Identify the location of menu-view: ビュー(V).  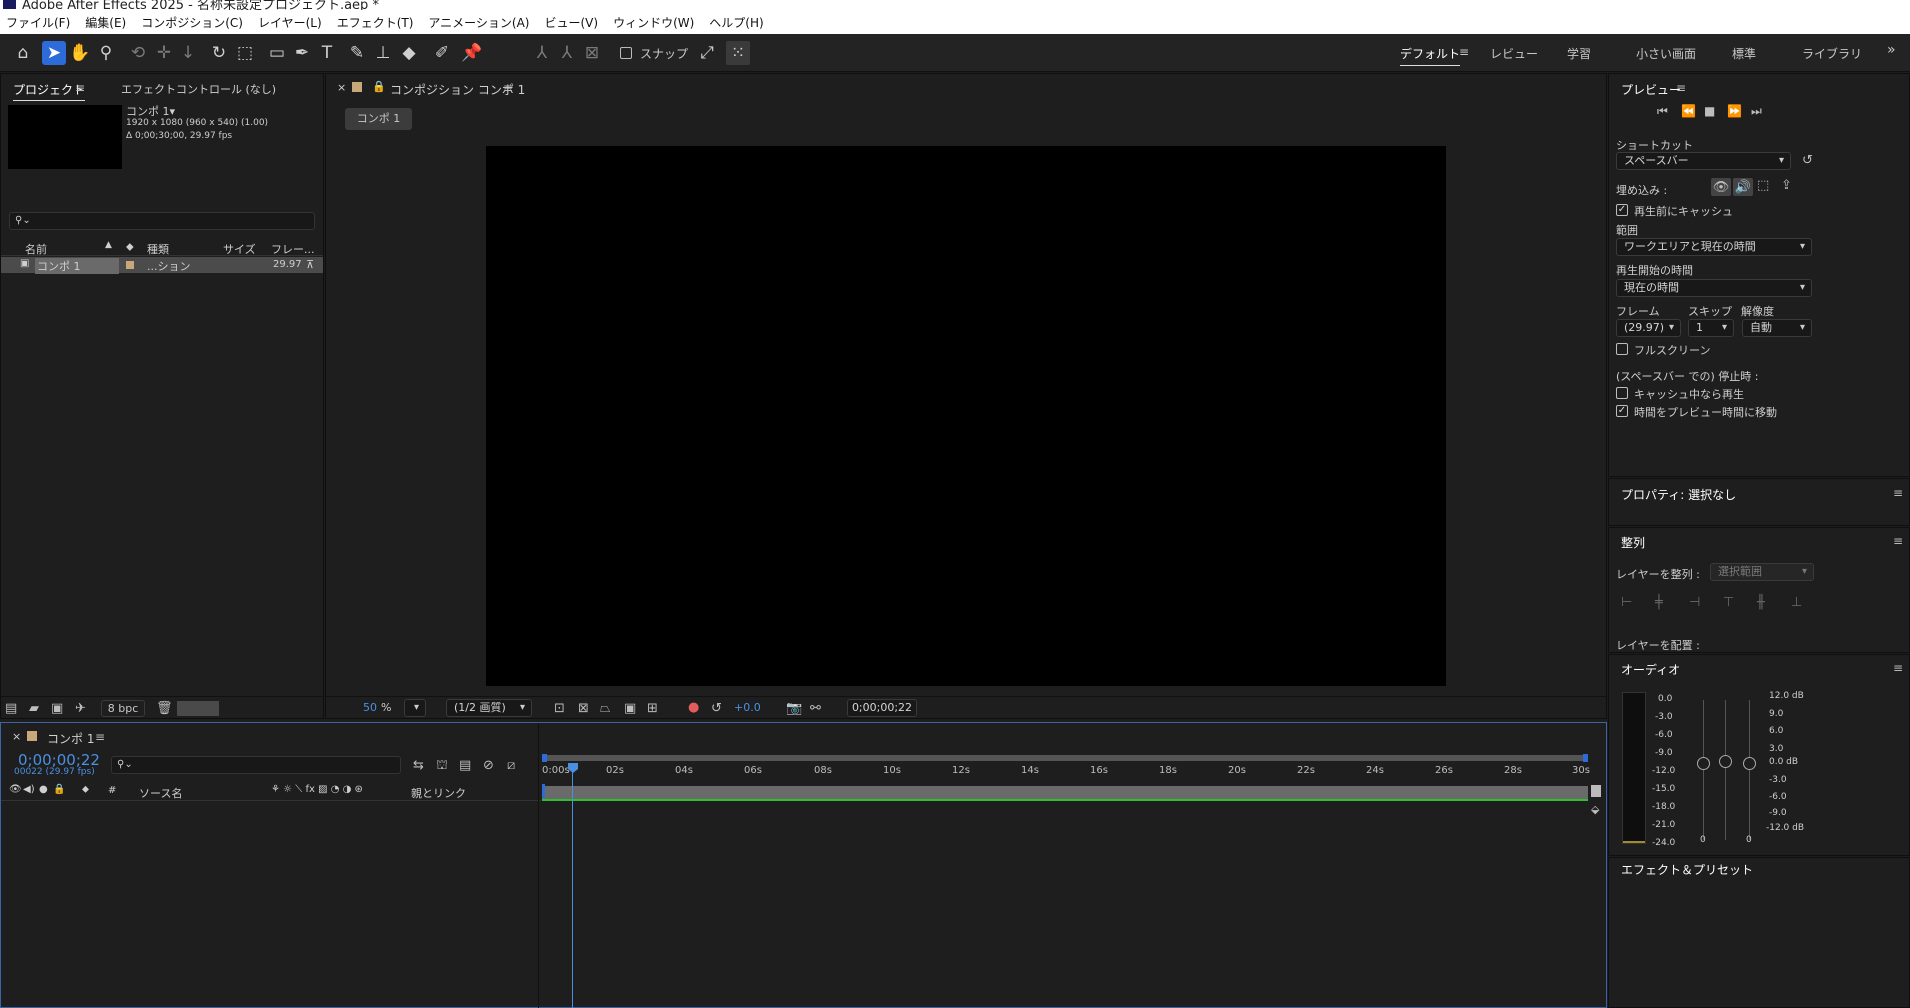
(571, 22).